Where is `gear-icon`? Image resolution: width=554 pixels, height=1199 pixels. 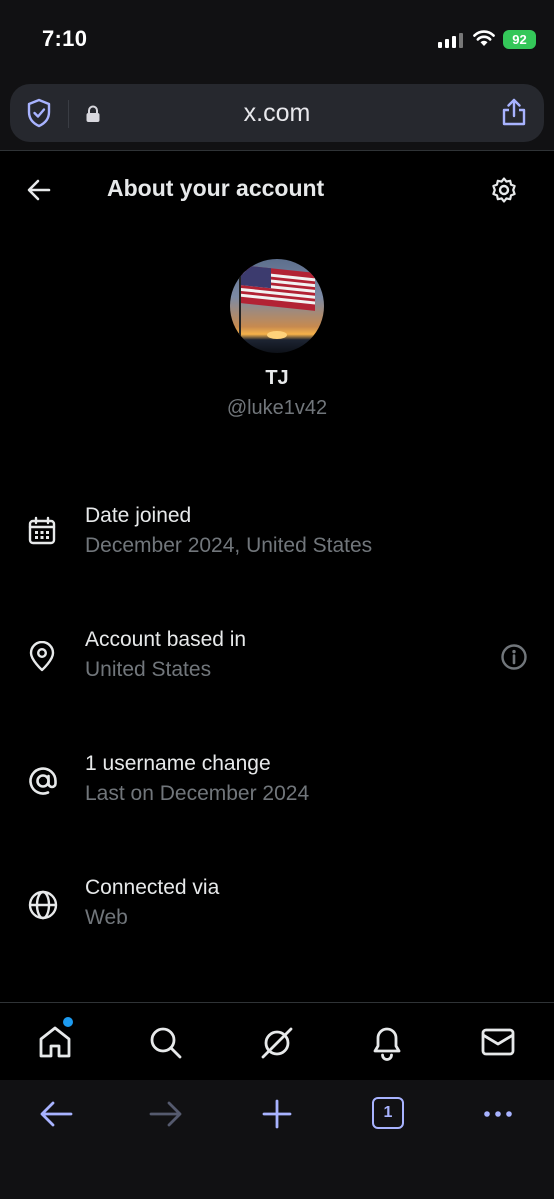
gear-icon is located at coordinates (504, 190).